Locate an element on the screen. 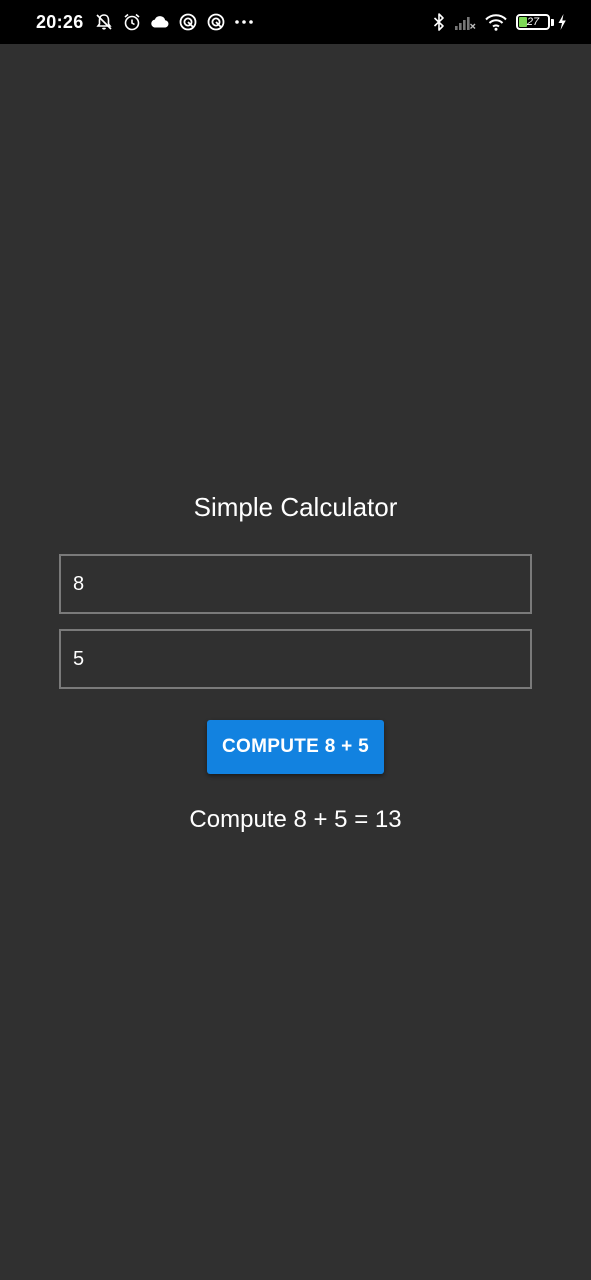 The image size is (591, 1280). alarm-icon is located at coordinates (132, 22).